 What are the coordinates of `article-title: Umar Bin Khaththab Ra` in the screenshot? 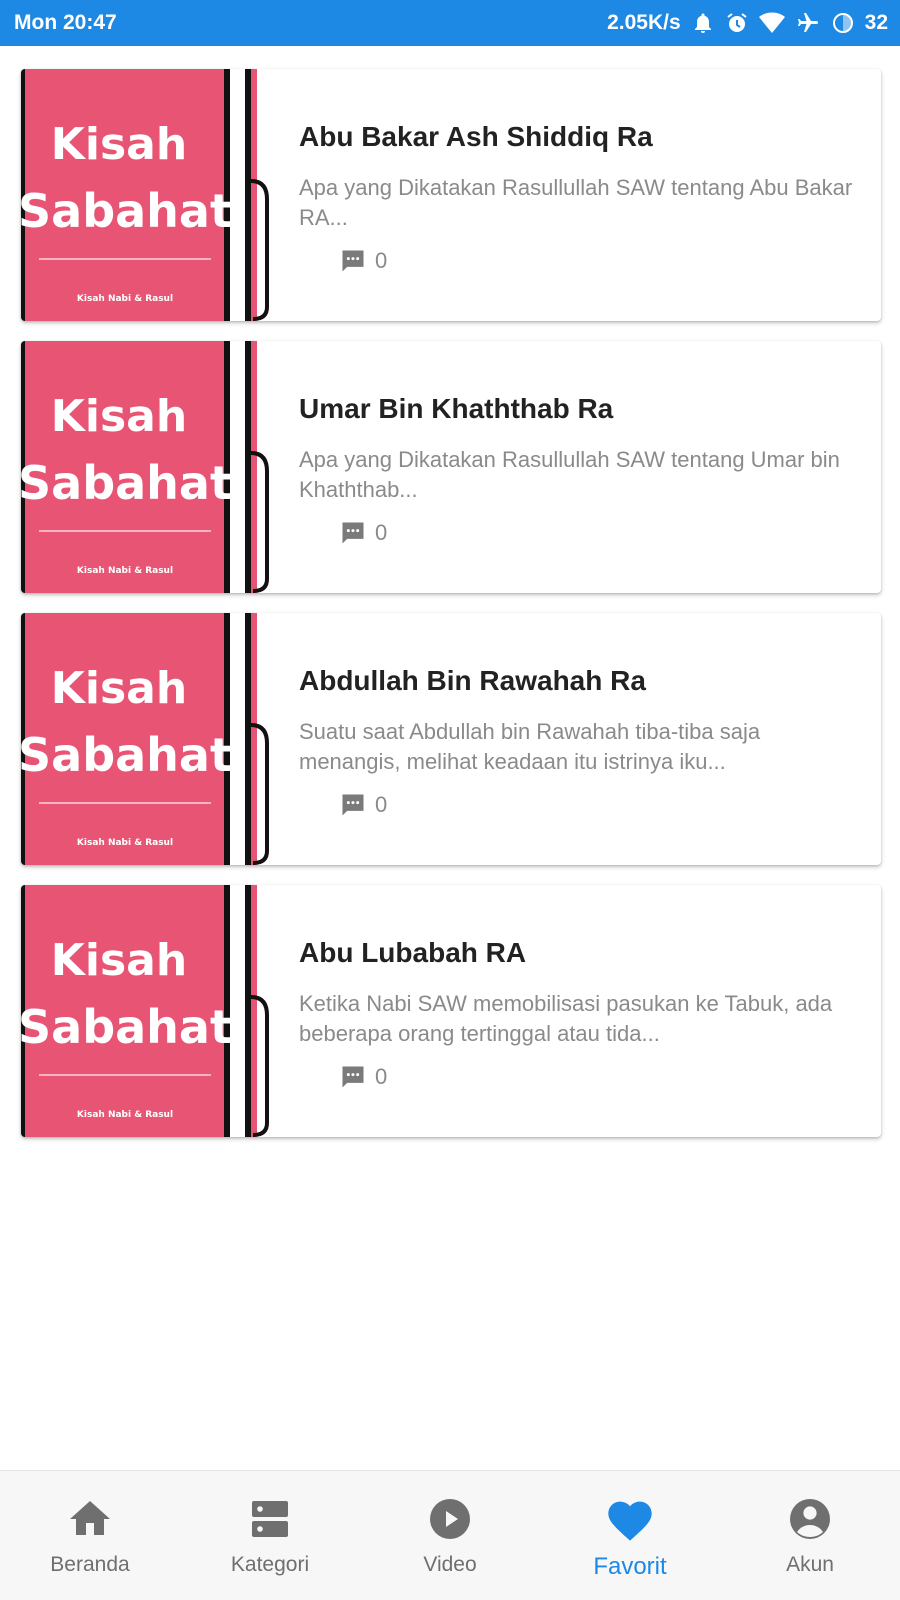 It's located at (456, 409).